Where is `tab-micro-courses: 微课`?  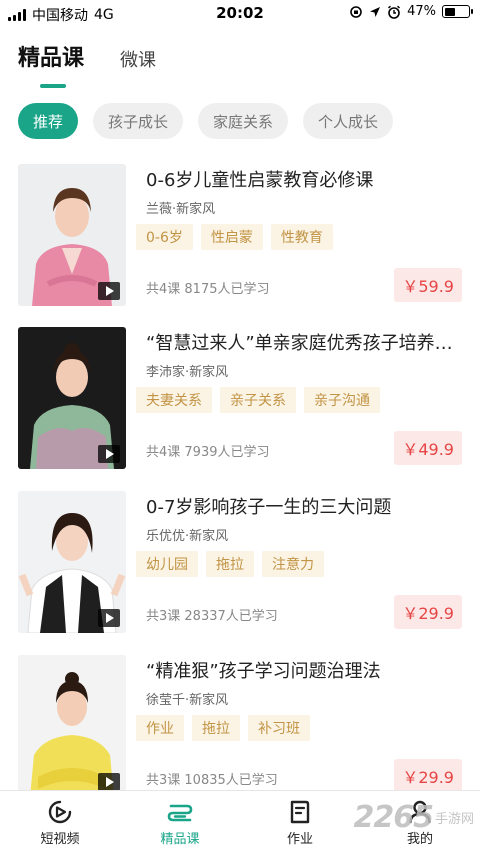
tab-micro-courses: 微课 is located at coordinates (138, 59).